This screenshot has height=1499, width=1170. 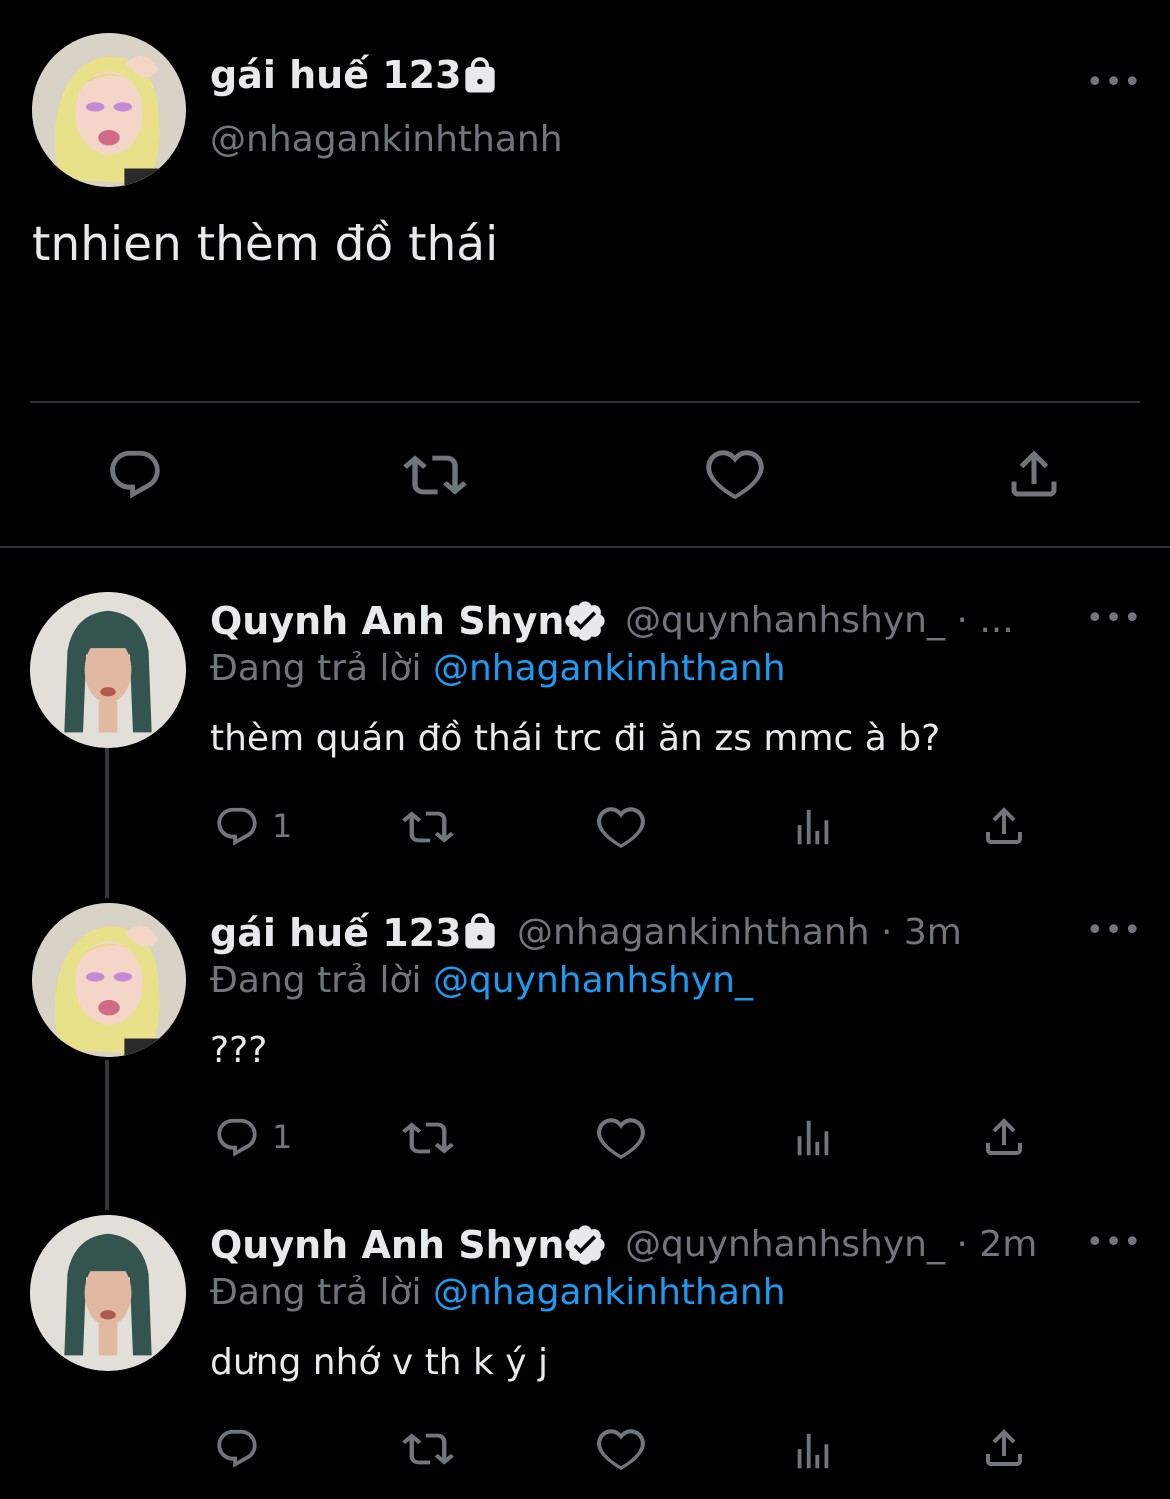 What do you see at coordinates (831, 1245) in the screenshot?
I see `handle-time: @quynhanhshyn_ · 2m` at bounding box center [831, 1245].